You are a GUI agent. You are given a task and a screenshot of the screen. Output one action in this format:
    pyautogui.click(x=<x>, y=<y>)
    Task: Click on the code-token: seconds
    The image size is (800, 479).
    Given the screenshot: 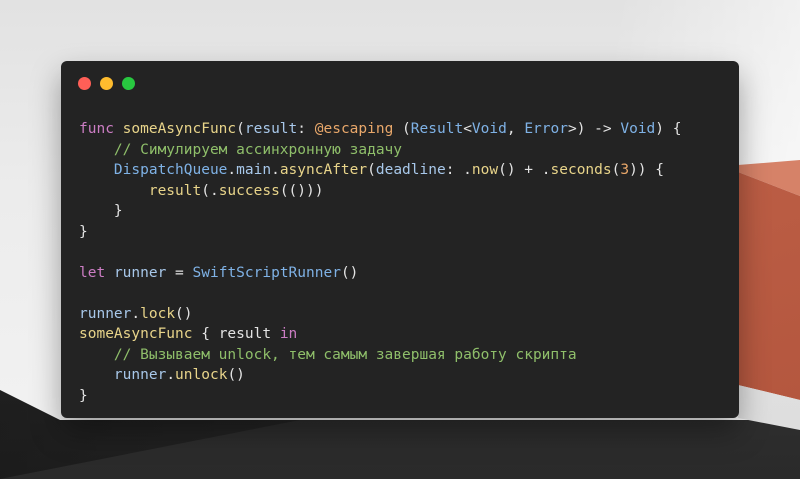 What is the action you would take?
    pyautogui.click(x=581, y=170)
    